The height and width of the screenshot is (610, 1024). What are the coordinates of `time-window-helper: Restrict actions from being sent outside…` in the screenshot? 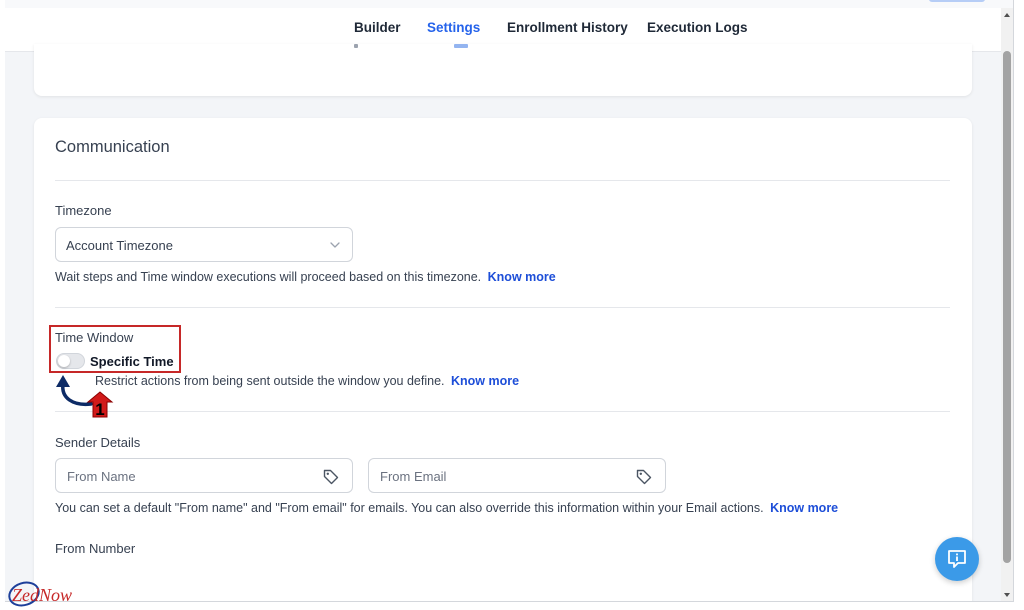 It's located at (307, 381).